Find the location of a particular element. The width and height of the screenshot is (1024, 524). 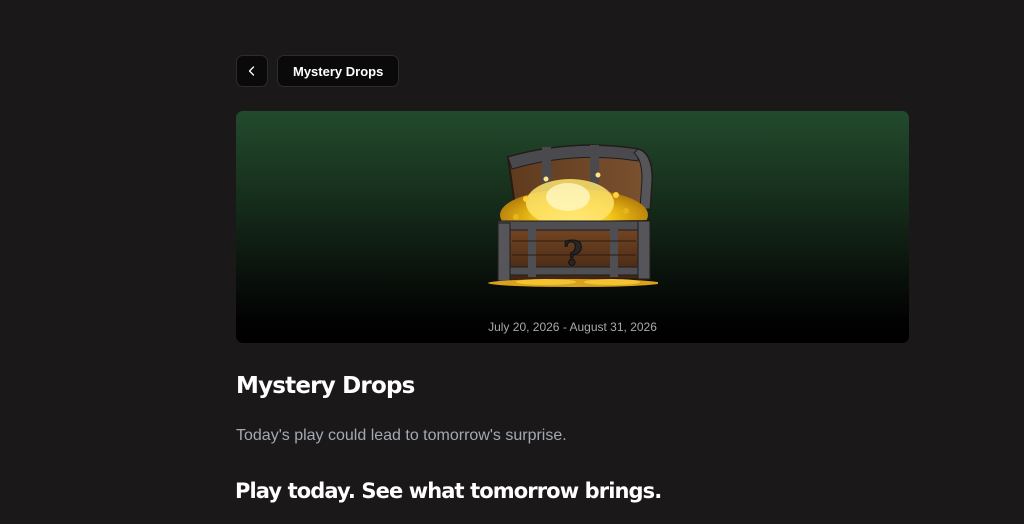

promo-tagline: Play today. See what tomorrow brings. is located at coordinates (448, 491).